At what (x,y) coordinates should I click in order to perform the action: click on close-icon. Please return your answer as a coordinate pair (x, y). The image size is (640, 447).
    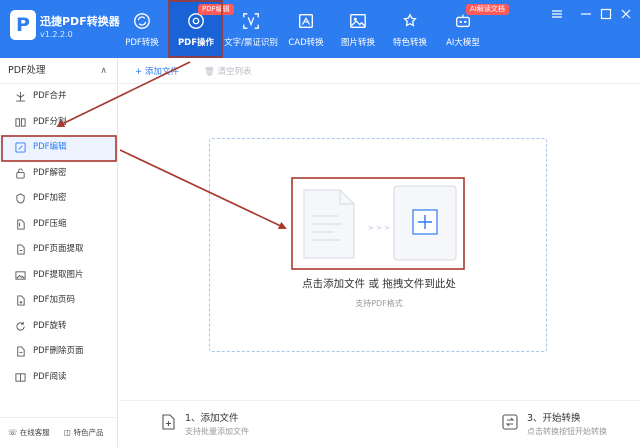
    Looking at the image, I should click on (626, 14).